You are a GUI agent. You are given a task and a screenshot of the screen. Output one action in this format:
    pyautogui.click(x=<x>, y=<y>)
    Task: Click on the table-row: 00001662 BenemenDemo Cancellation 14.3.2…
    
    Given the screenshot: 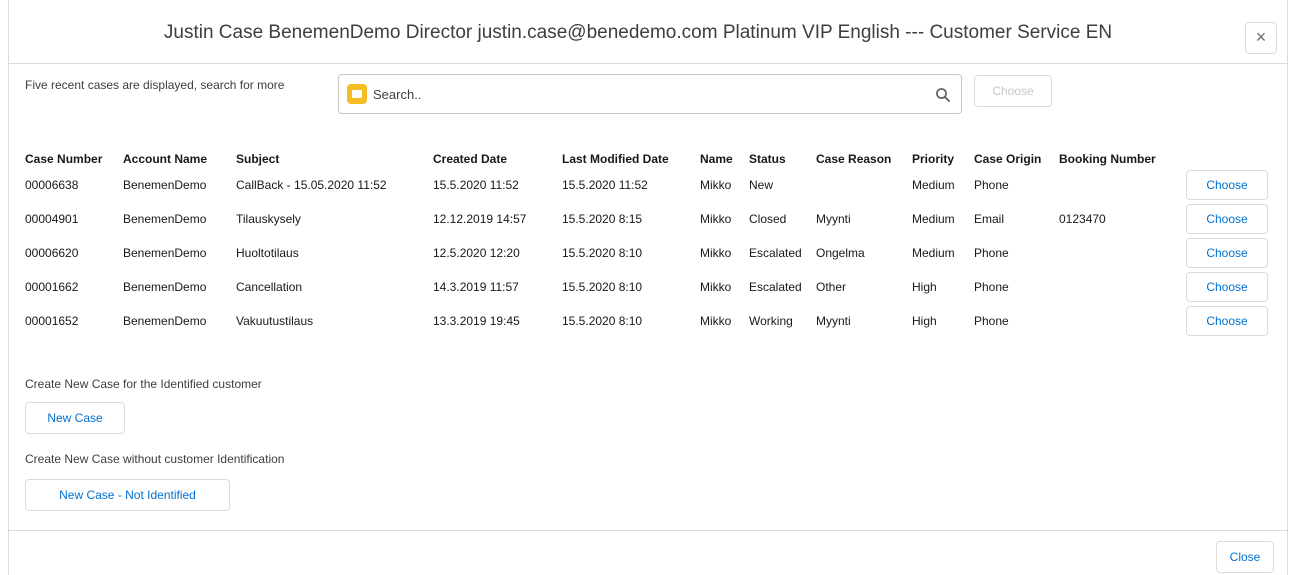 What is the action you would take?
    pyautogui.click(x=646, y=287)
    